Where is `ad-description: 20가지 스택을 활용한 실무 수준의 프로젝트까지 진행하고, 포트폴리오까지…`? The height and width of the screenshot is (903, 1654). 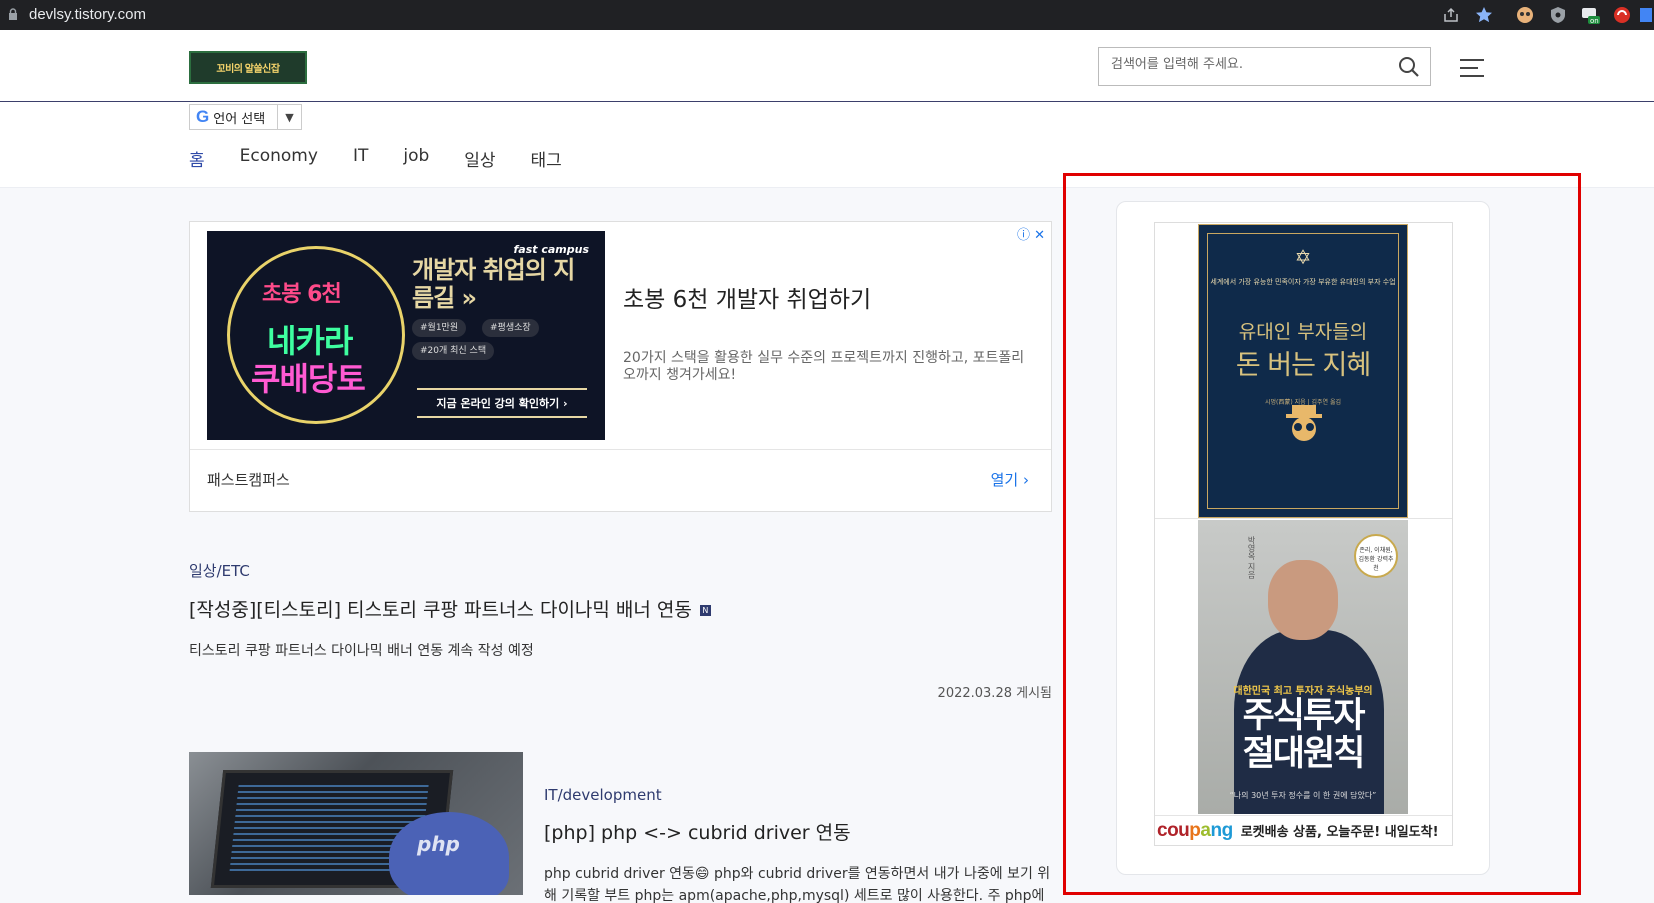 ad-description: 20가지 스택을 활용한 실무 수준의 프로젝트까지 진행하고, 포트폴리오까지… is located at coordinates (824, 366).